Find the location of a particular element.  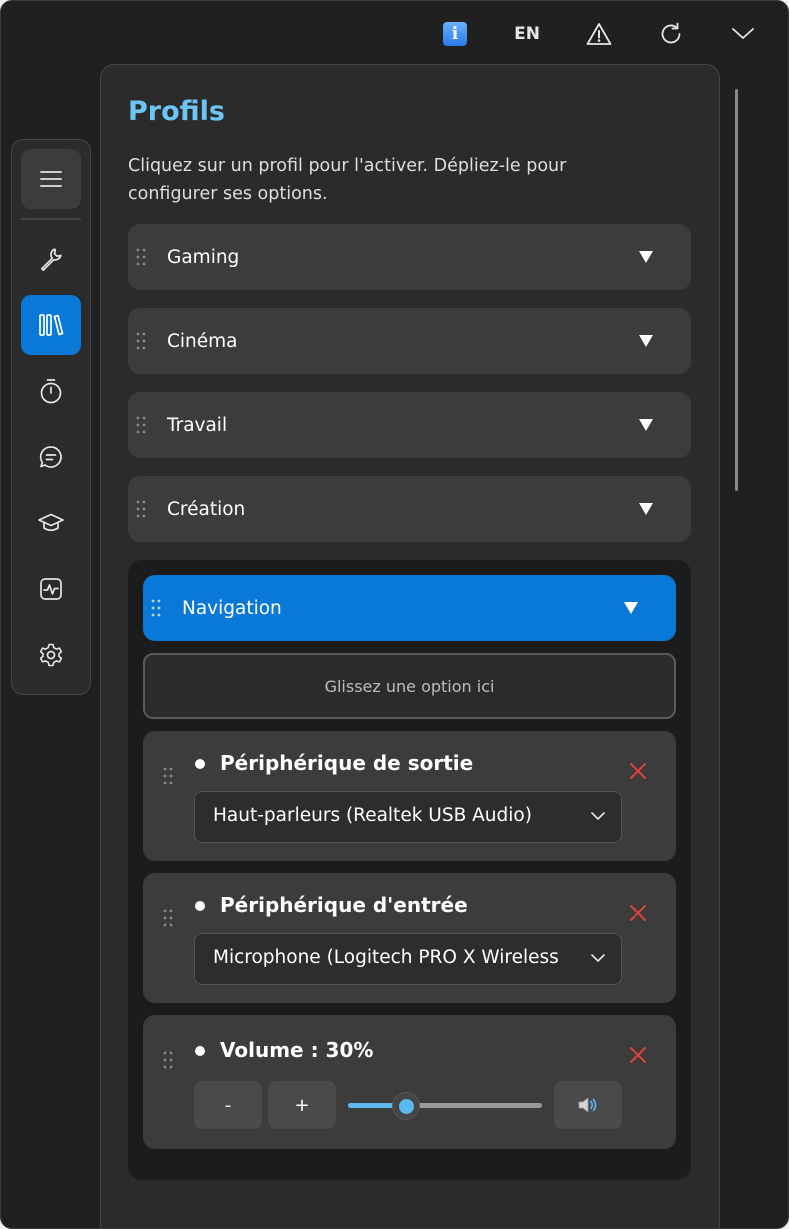

profile-cinema: Cinéma is located at coordinates (409, 341).